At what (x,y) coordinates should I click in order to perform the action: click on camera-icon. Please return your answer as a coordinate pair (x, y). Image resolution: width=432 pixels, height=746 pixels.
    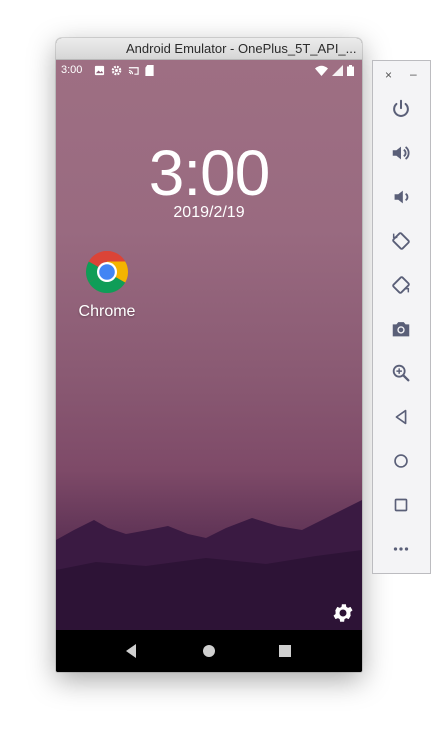
    Looking at the image, I should click on (401, 329).